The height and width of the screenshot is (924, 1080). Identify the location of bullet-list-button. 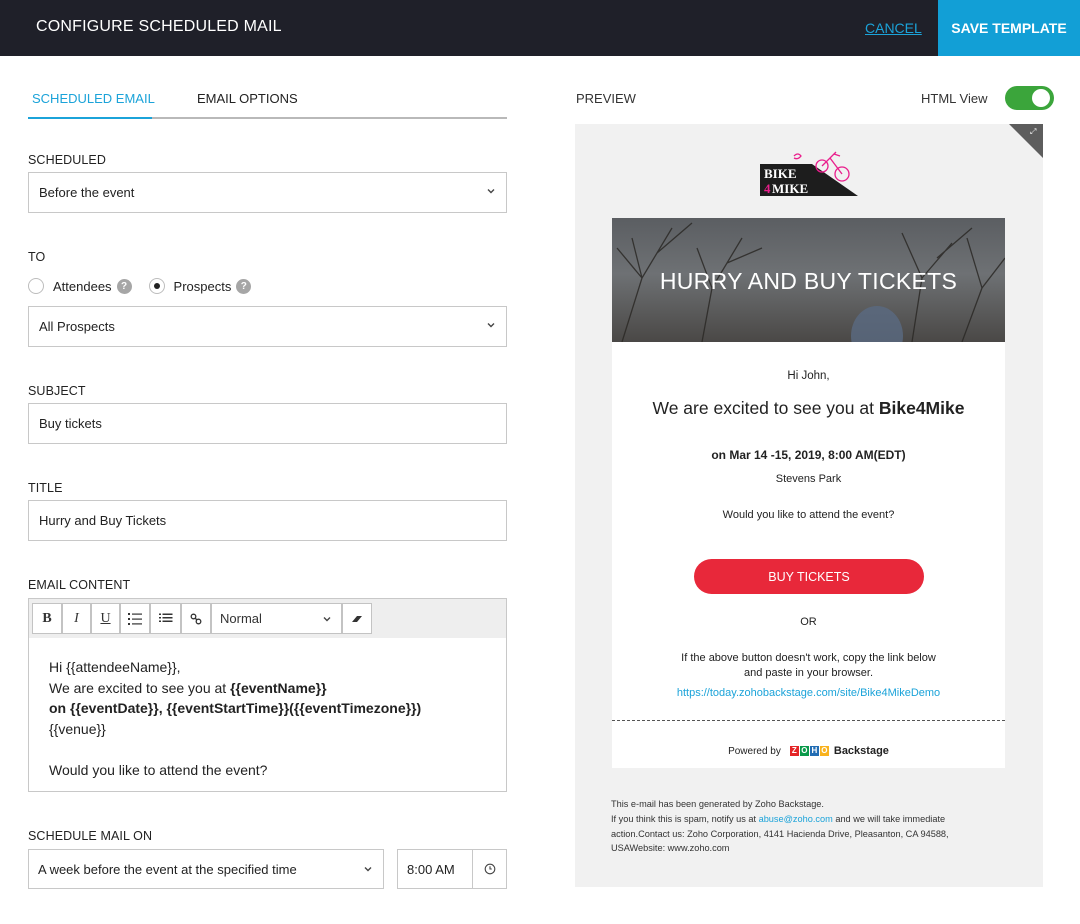
(165, 618).